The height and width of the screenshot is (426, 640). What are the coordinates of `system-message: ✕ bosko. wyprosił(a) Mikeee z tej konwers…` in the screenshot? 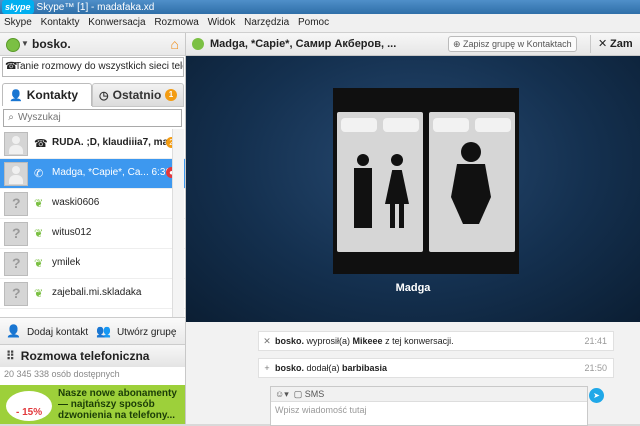 It's located at (436, 341).